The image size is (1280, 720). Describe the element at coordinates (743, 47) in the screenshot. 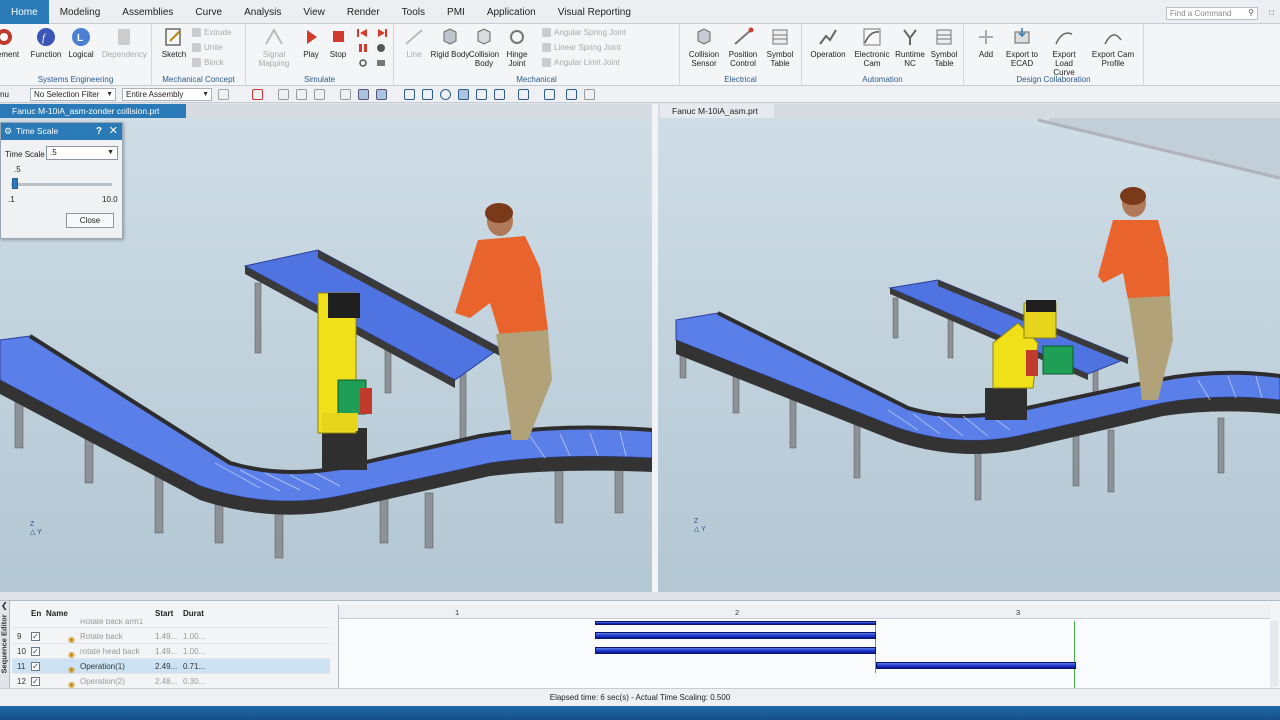

I see `position-control-button: Position Control` at that location.